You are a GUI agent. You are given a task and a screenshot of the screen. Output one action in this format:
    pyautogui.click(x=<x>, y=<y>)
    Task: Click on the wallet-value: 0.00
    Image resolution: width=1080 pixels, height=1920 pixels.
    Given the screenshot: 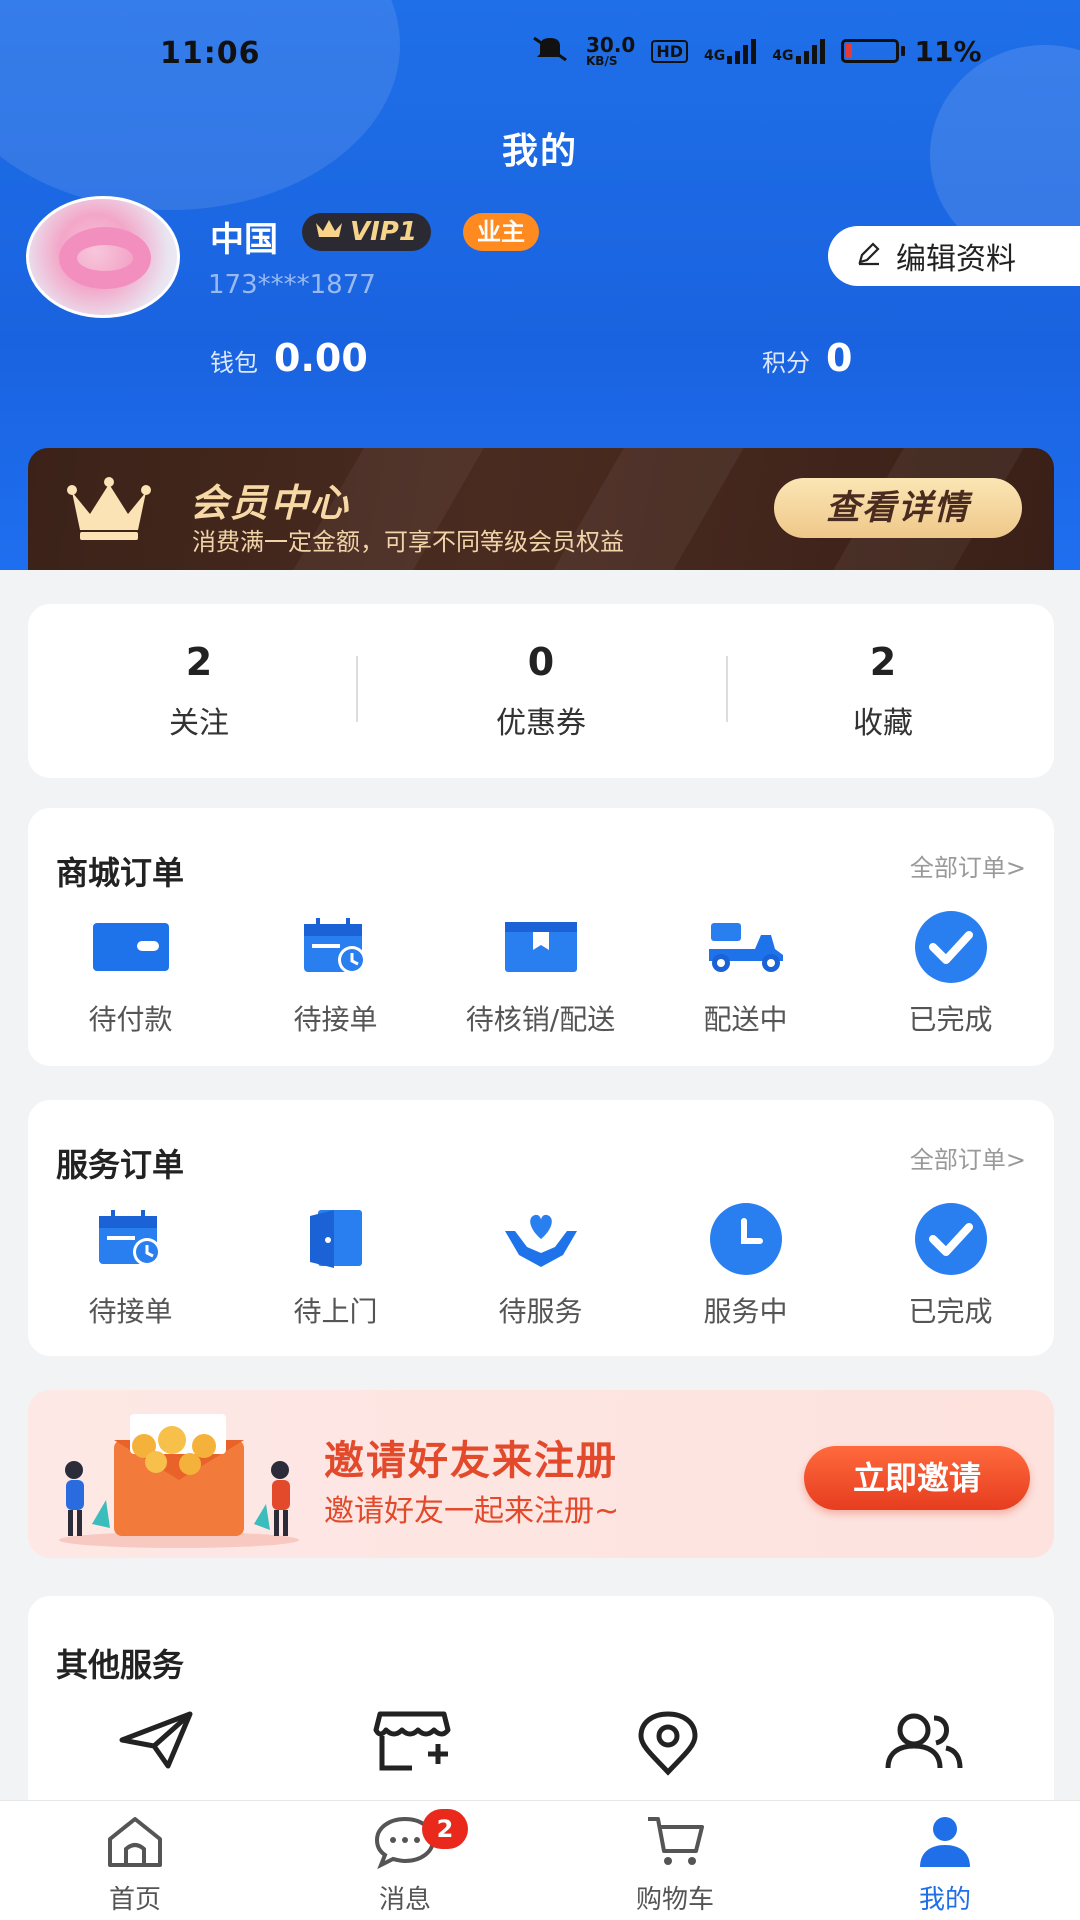 What is the action you would take?
    pyautogui.click(x=321, y=358)
    